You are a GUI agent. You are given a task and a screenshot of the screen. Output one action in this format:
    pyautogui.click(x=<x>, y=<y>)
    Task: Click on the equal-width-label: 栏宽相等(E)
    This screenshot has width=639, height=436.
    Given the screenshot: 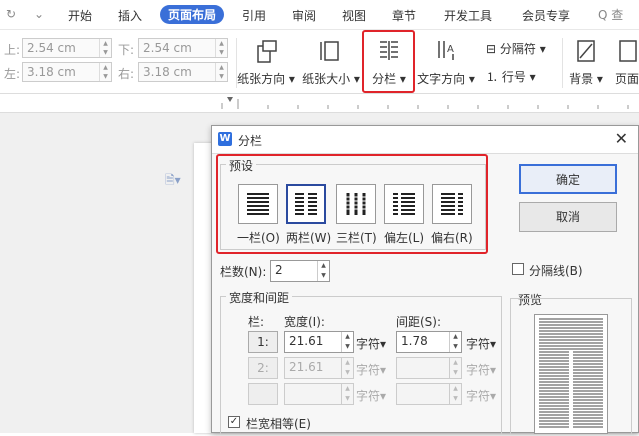 What is the action you would take?
    pyautogui.click(x=278, y=424)
    